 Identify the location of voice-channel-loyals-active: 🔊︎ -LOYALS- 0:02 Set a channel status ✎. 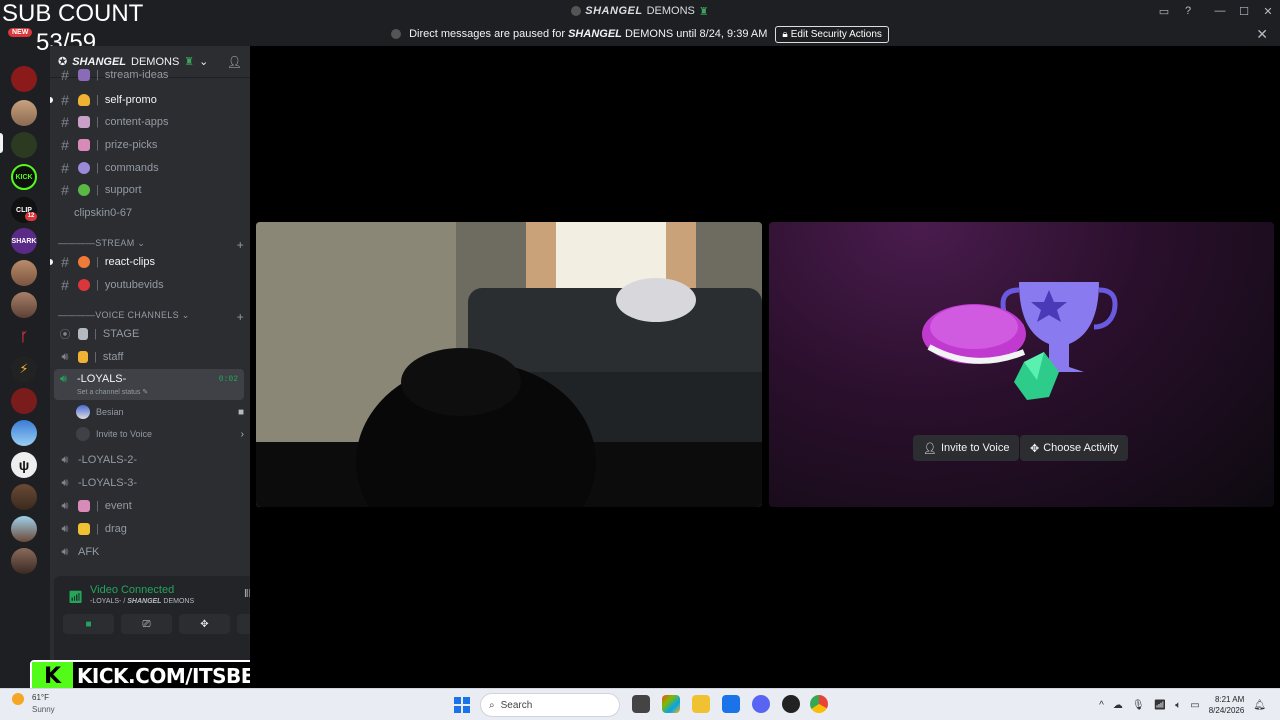
(149, 384).